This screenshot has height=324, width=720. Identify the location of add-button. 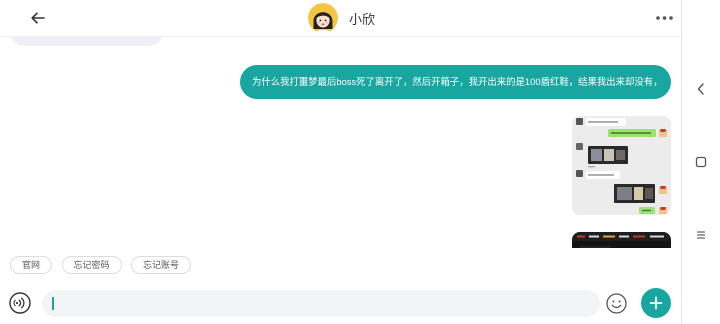
(656, 303).